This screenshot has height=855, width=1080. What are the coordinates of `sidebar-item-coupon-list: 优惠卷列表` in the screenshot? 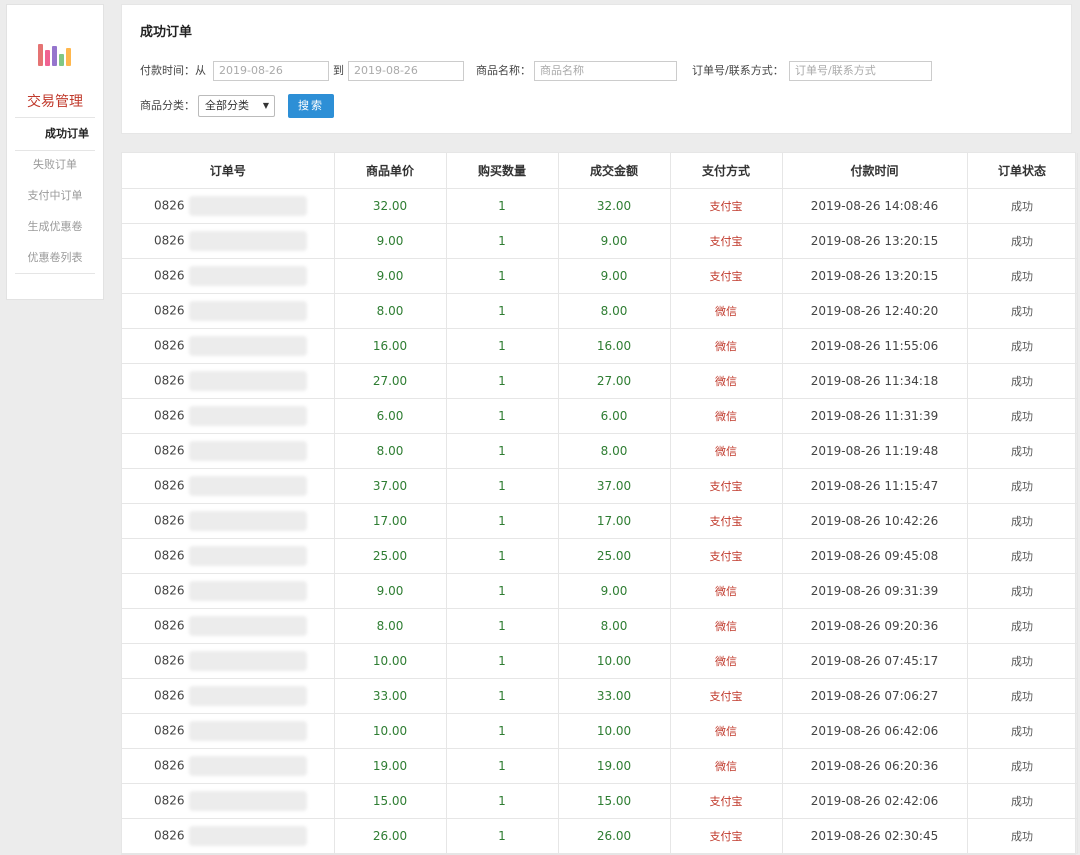 It's located at (55, 258).